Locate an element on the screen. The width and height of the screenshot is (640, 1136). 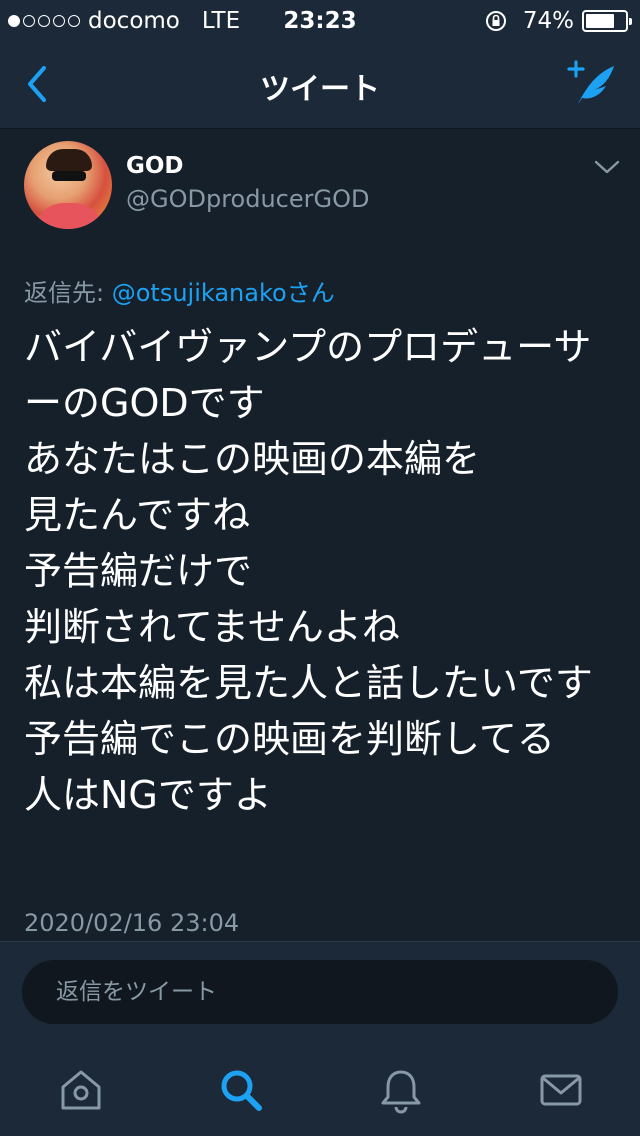
page-title: ツイート is located at coordinates (320, 89).